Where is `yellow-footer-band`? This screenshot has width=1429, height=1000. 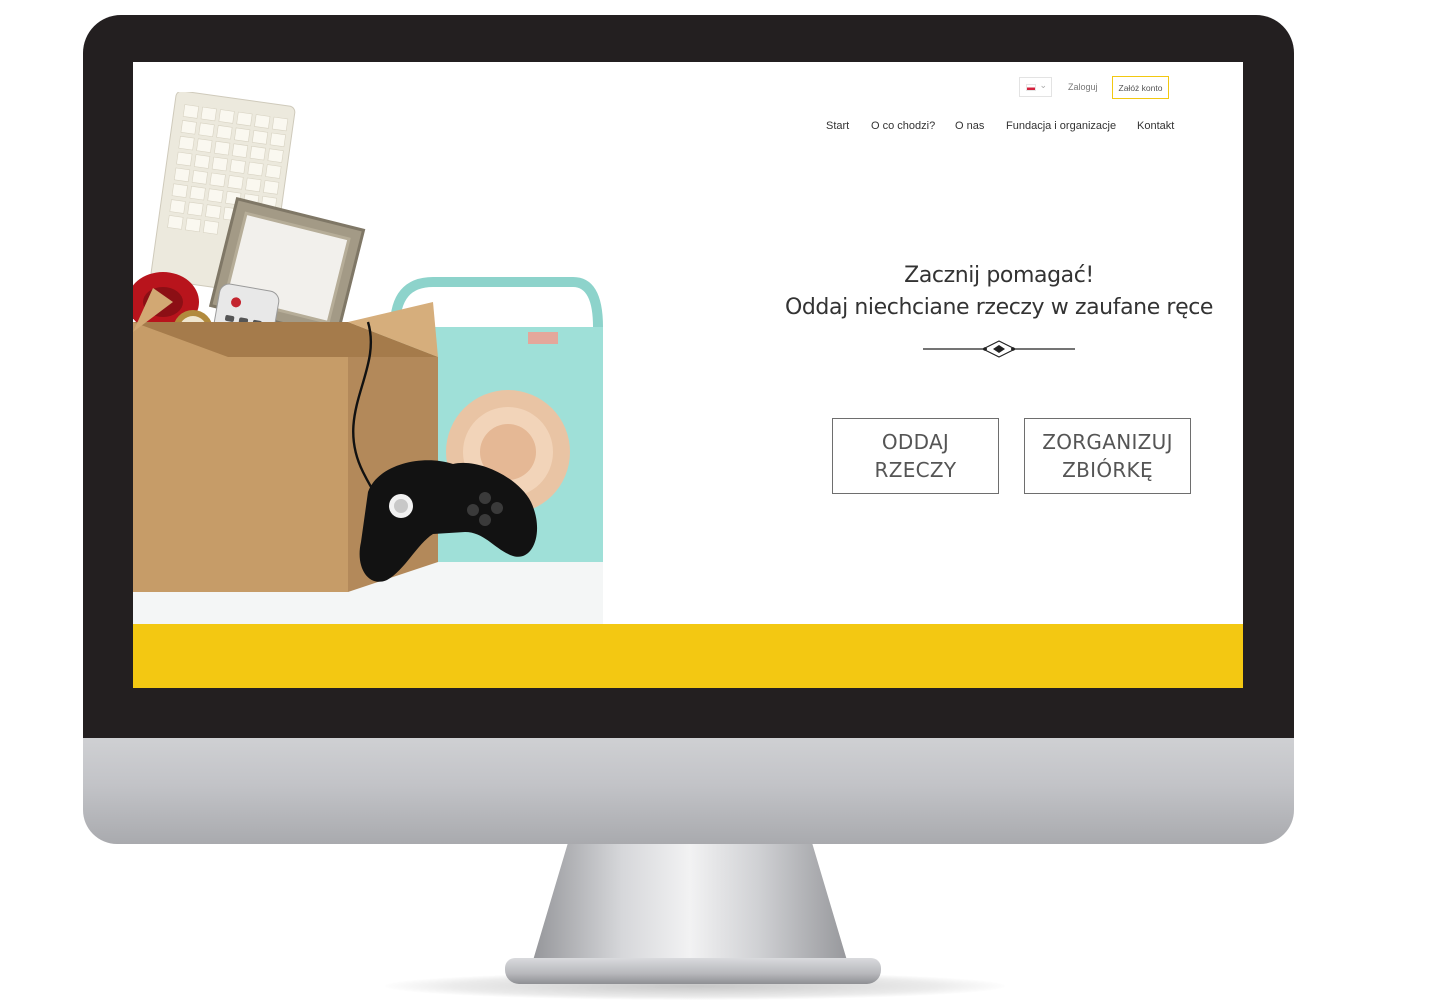
yellow-footer-band is located at coordinates (688, 656).